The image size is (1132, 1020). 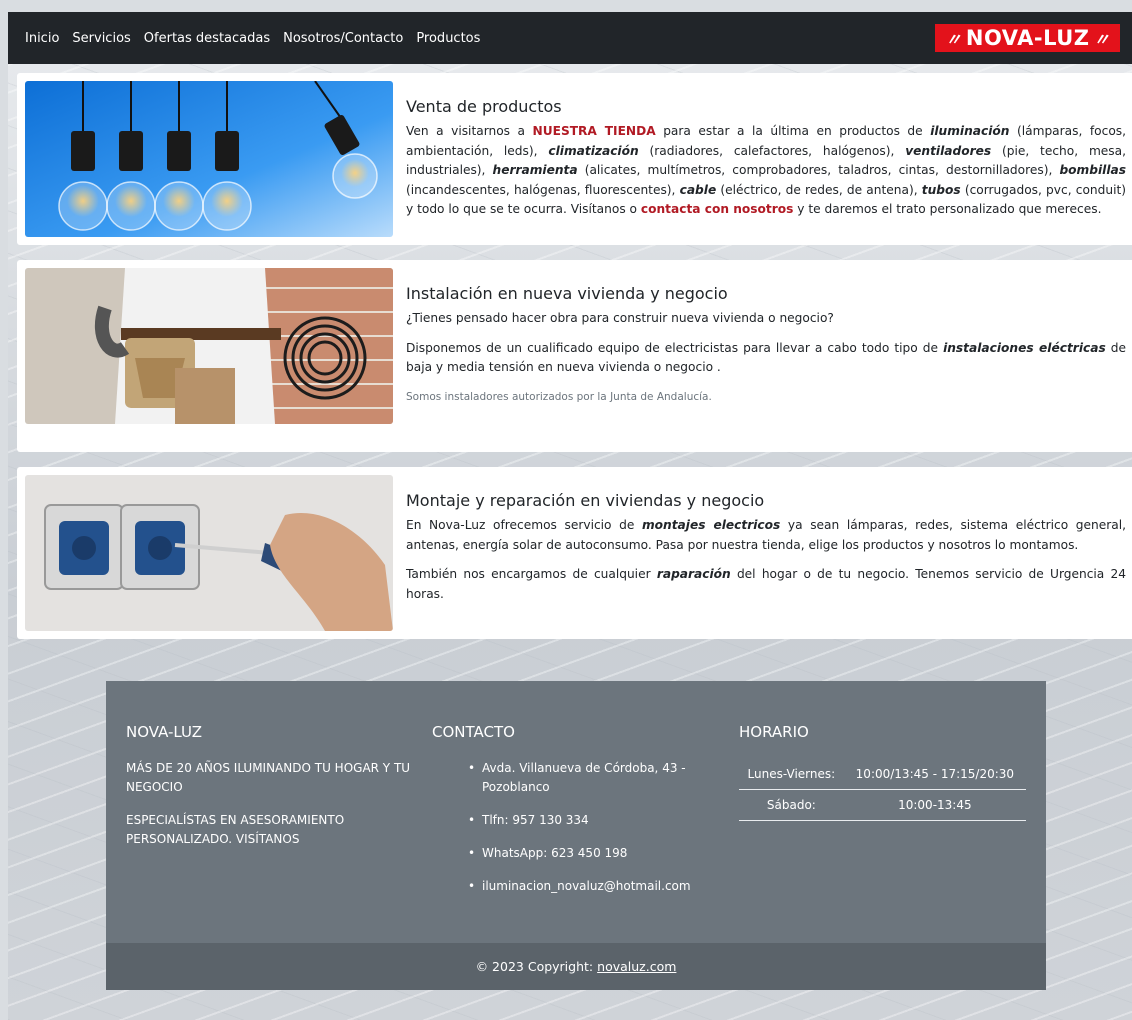 I want to click on contact-whatsapp: WhatsApp: 623 450 198, so click(x=577, y=853).